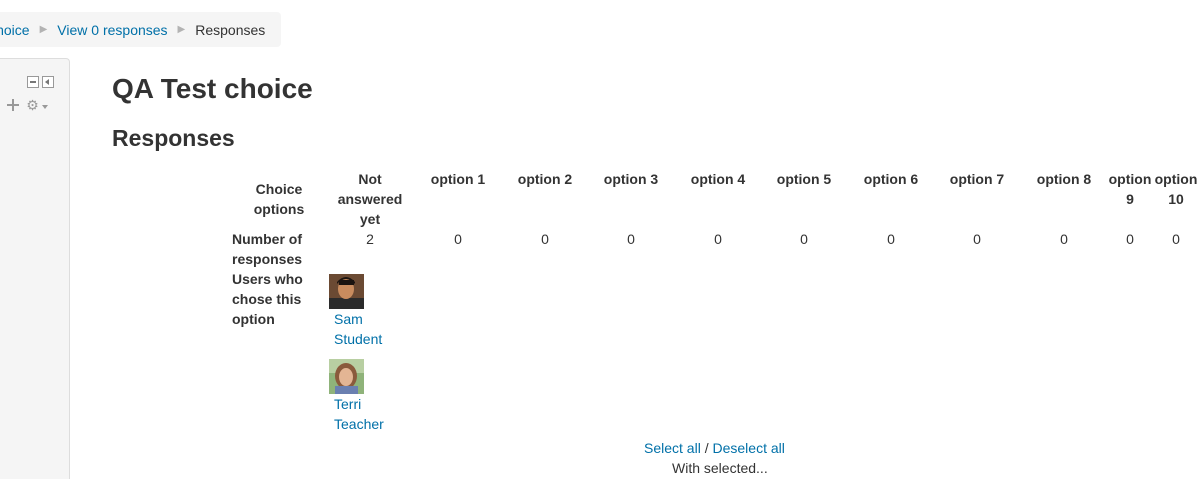 This screenshot has width=1204, height=479. Describe the element at coordinates (366, 329) in the screenshot. I see `user-name-link: Sam Student` at that location.